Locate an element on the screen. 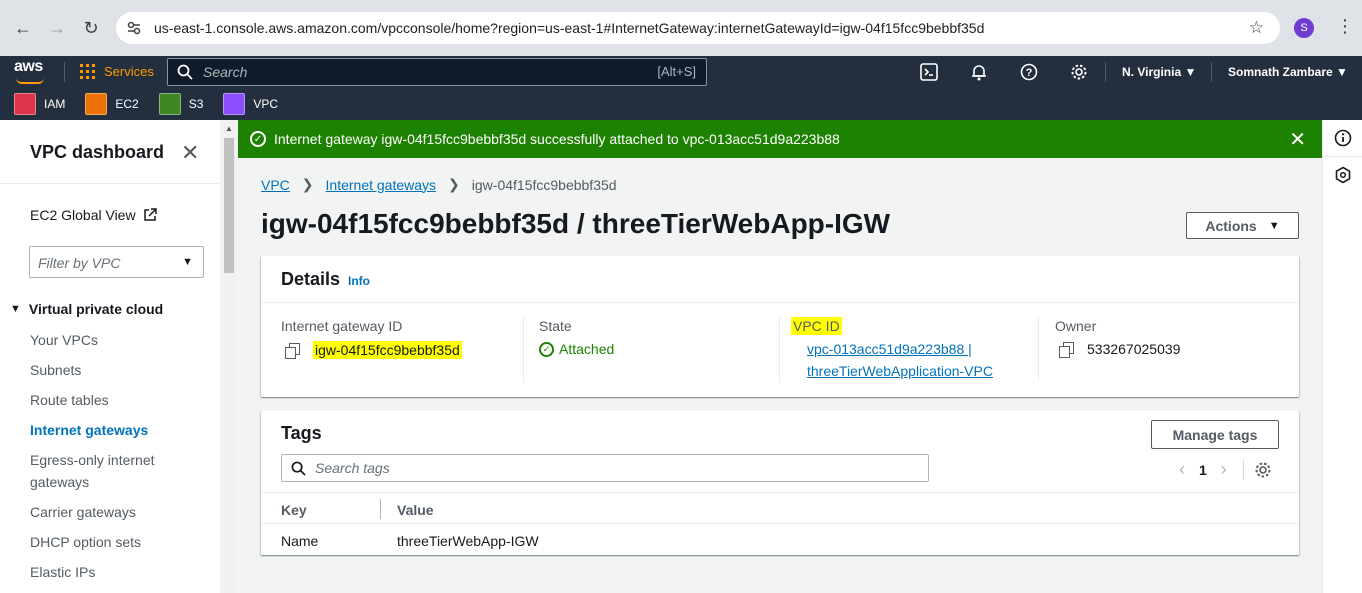  reload-icon: ↻ is located at coordinates (91, 28).